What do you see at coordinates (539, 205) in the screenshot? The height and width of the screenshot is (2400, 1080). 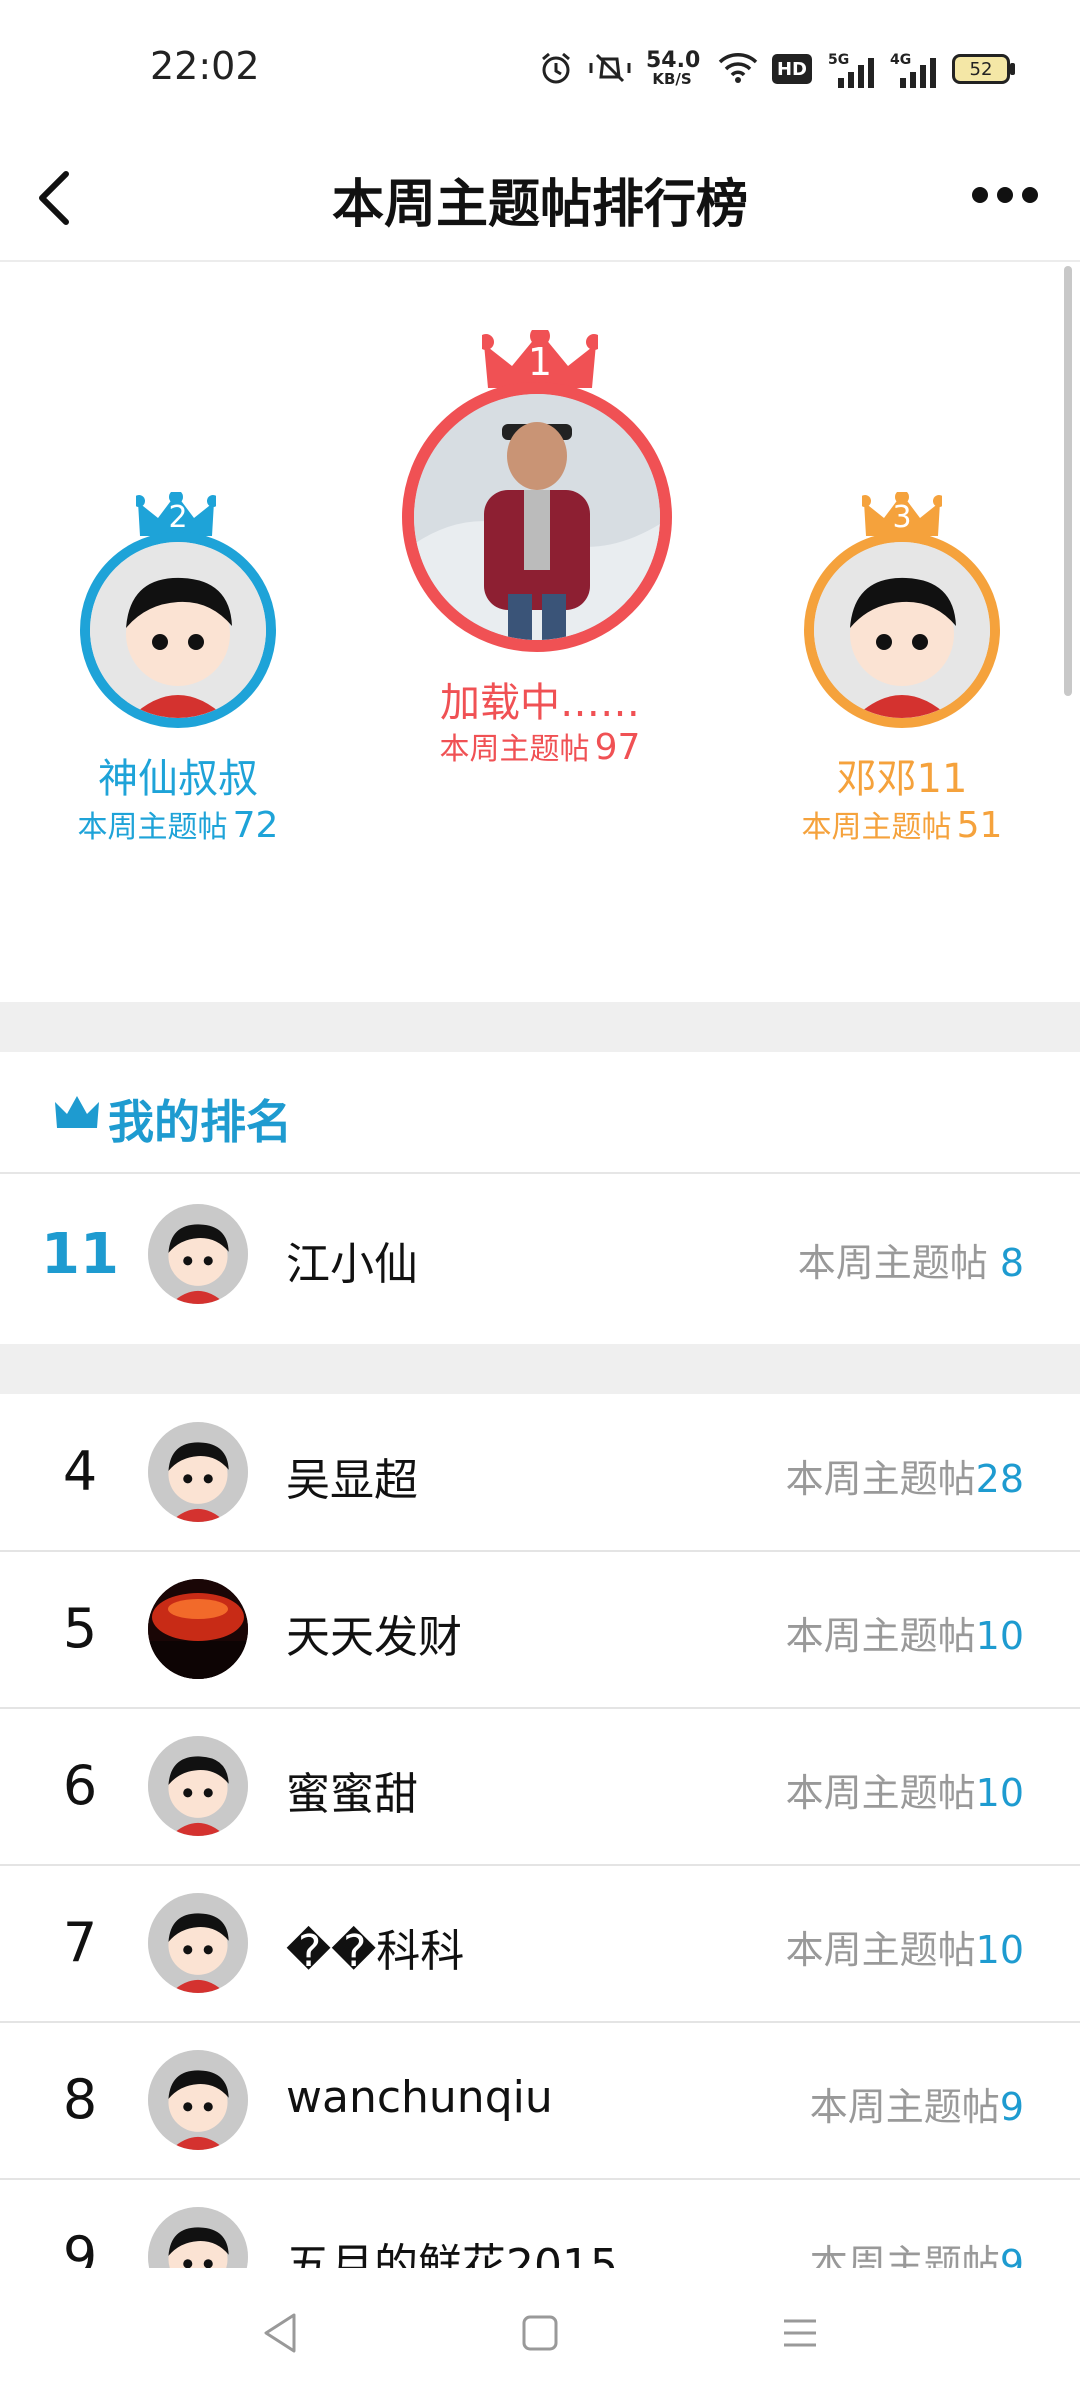 I see `page-title: 本周主题帖排行榜` at bounding box center [539, 205].